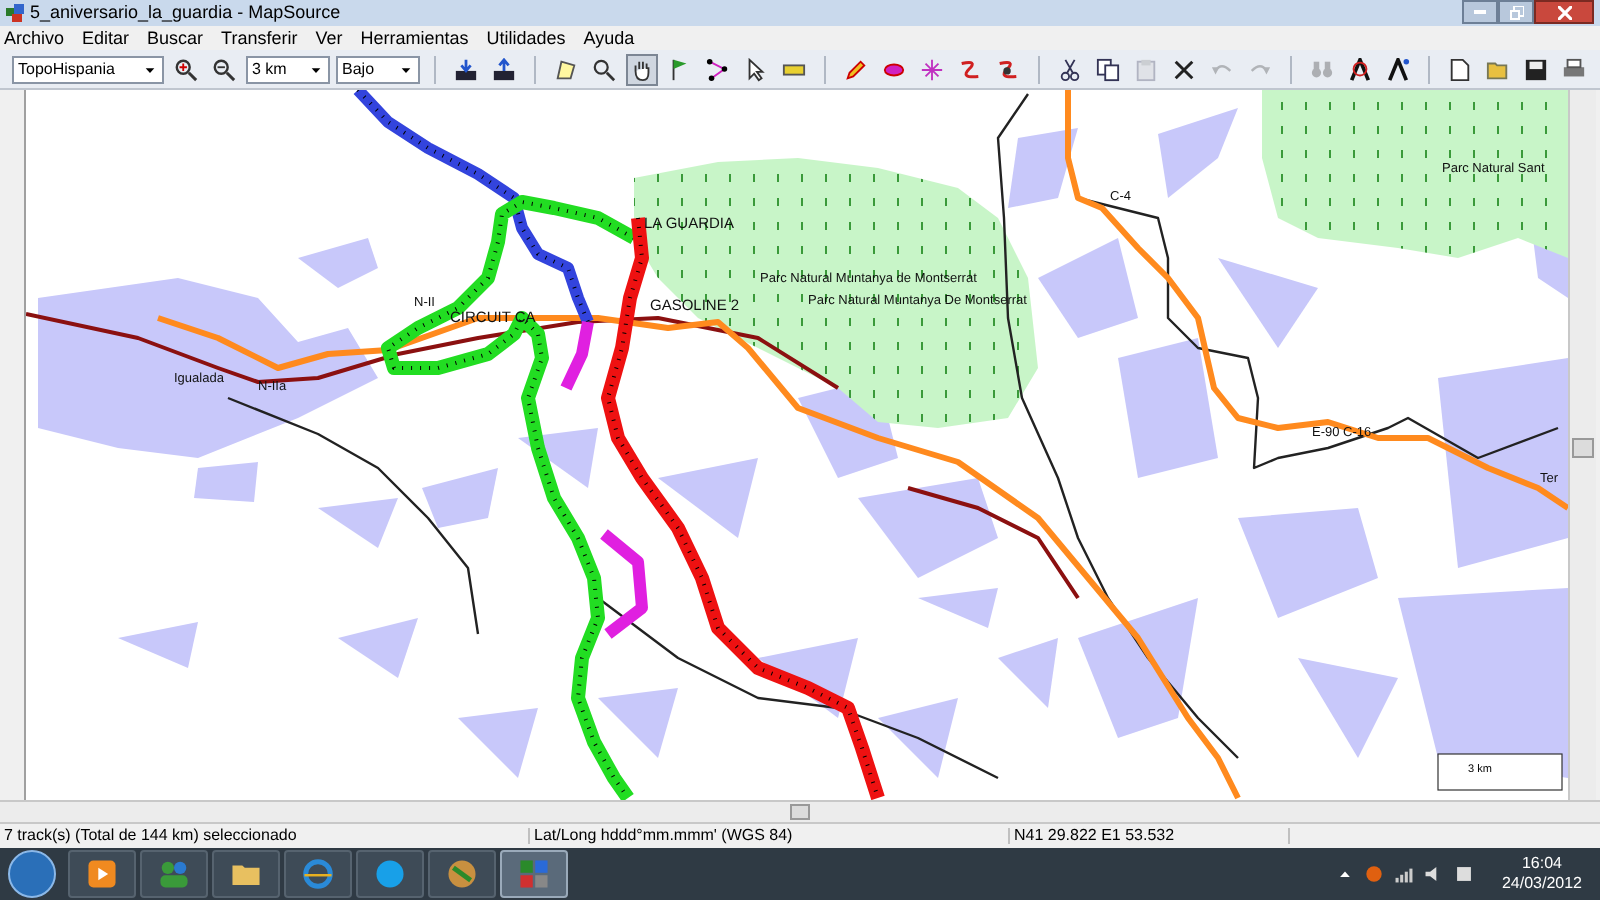 The height and width of the screenshot is (900, 1600). I want to click on dropdown-value: Bajo, so click(358, 69).